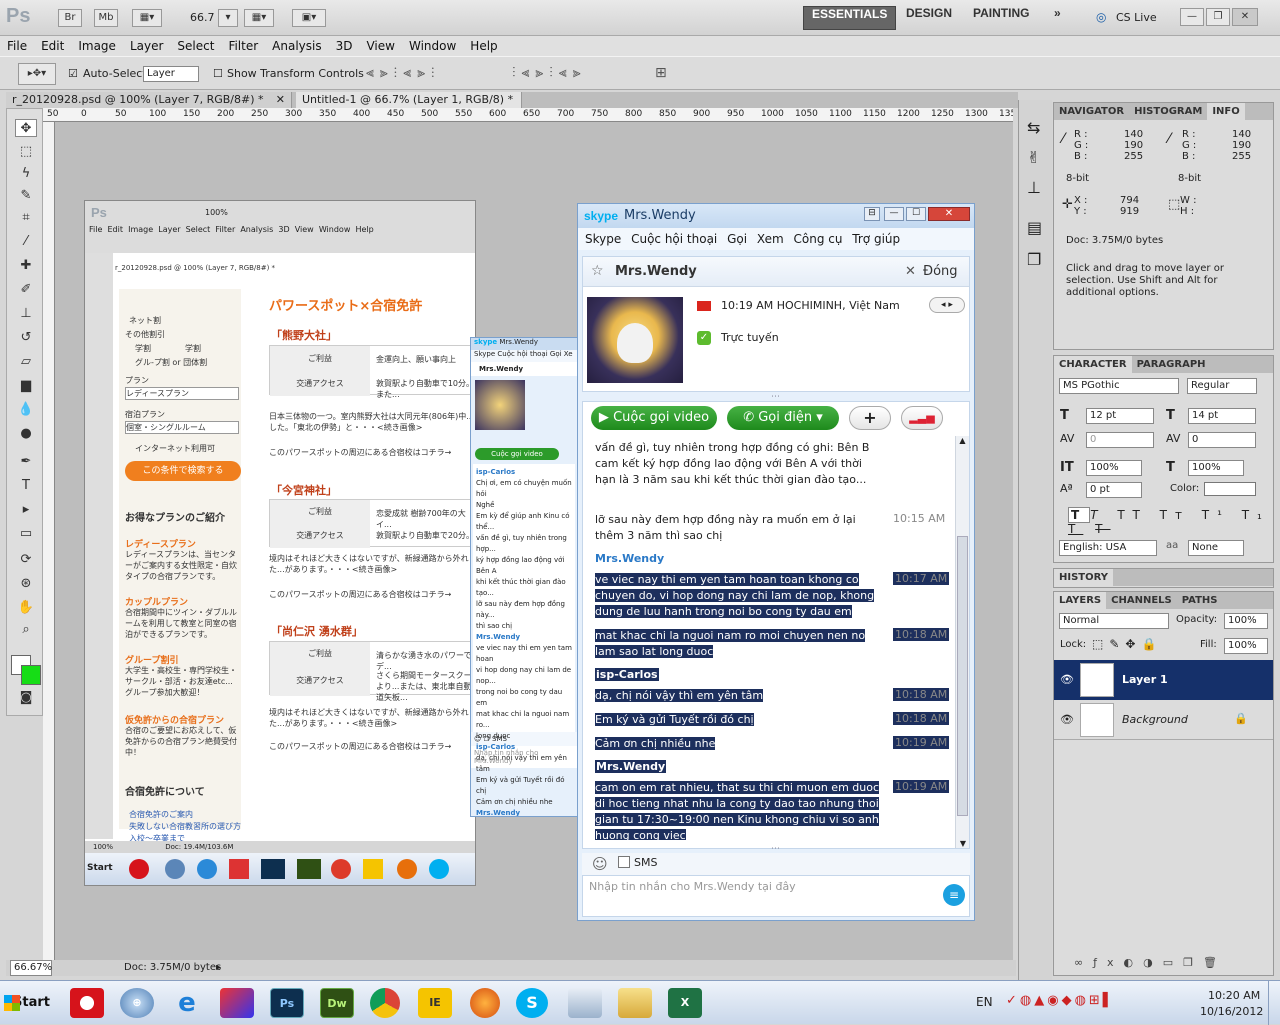  I want to click on hand-tool-icon: ✋, so click(26, 608).